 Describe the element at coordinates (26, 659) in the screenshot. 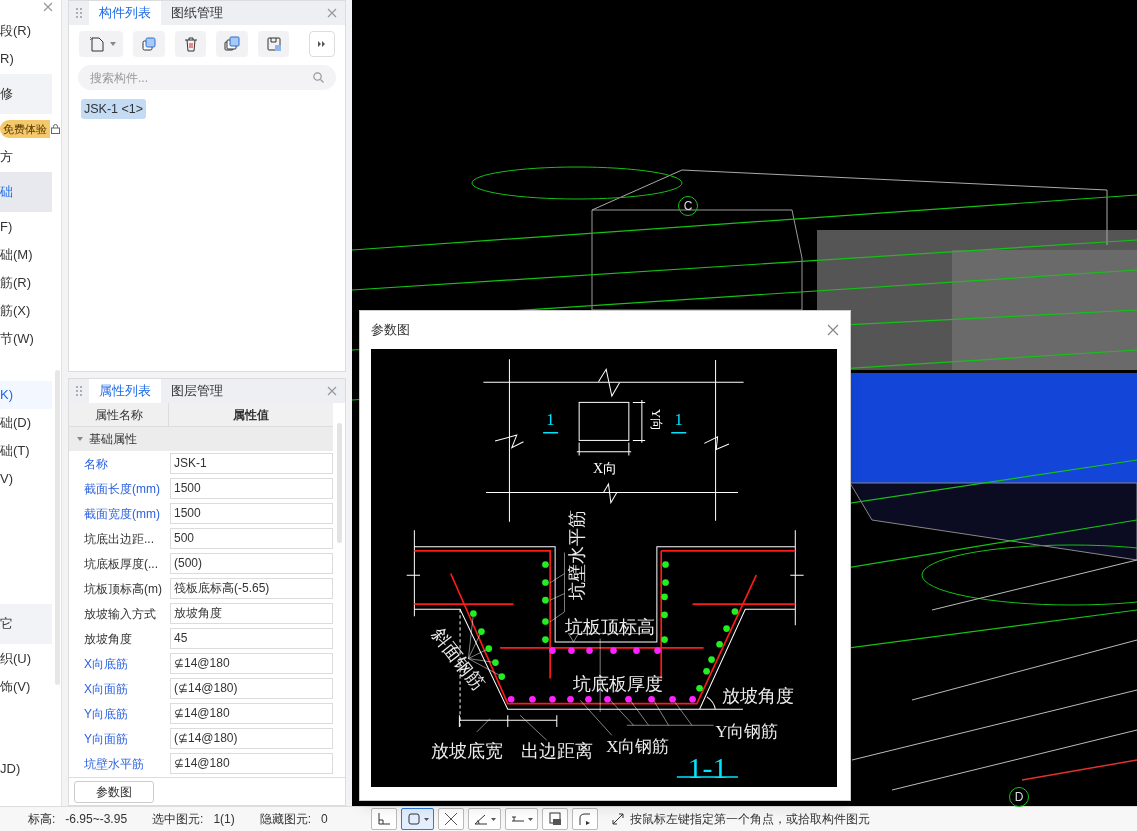

I see `sidebar-item: 织(U)` at that location.